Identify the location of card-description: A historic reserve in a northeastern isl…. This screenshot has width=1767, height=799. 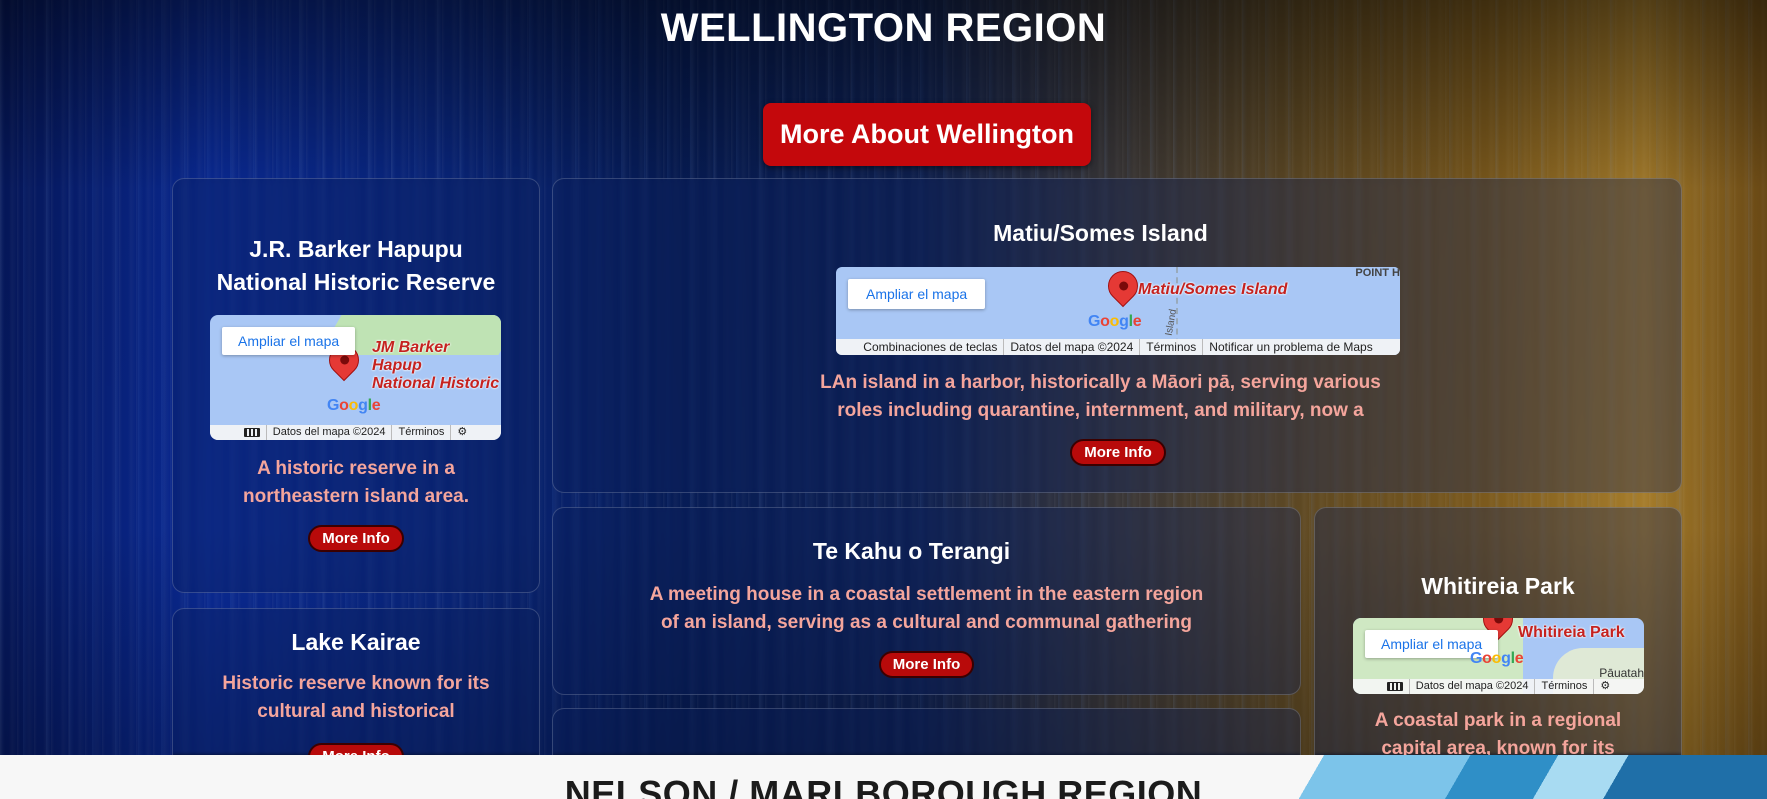
(356, 482).